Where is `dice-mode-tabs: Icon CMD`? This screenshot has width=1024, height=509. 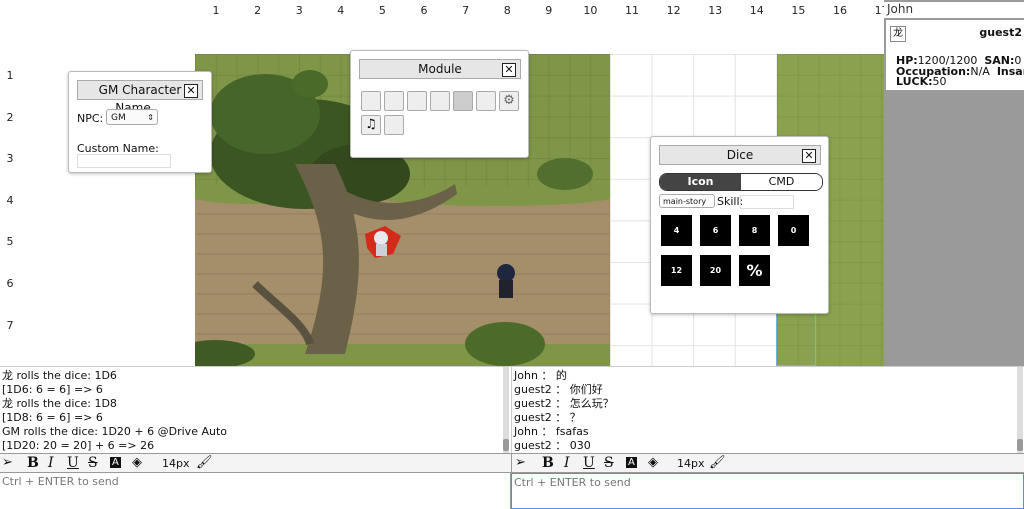
dice-mode-tabs: Icon CMD is located at coordinates (741, 182).